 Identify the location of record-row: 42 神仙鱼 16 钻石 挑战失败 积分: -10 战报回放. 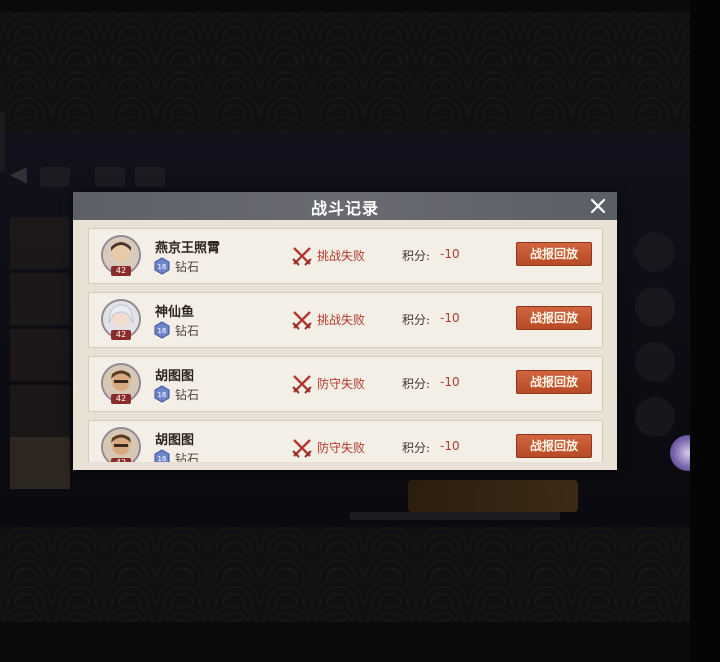
(345, 320).